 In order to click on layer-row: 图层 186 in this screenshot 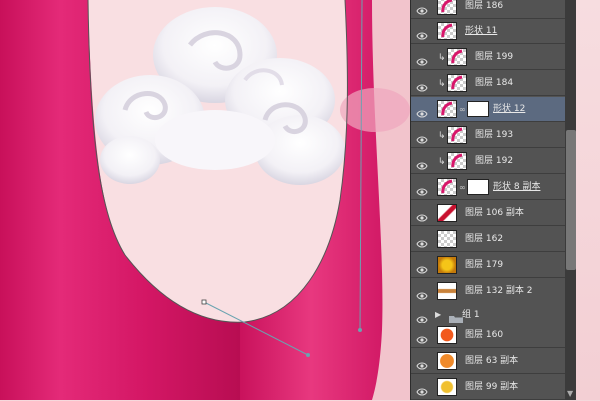, I will do `click(493, 9)`.